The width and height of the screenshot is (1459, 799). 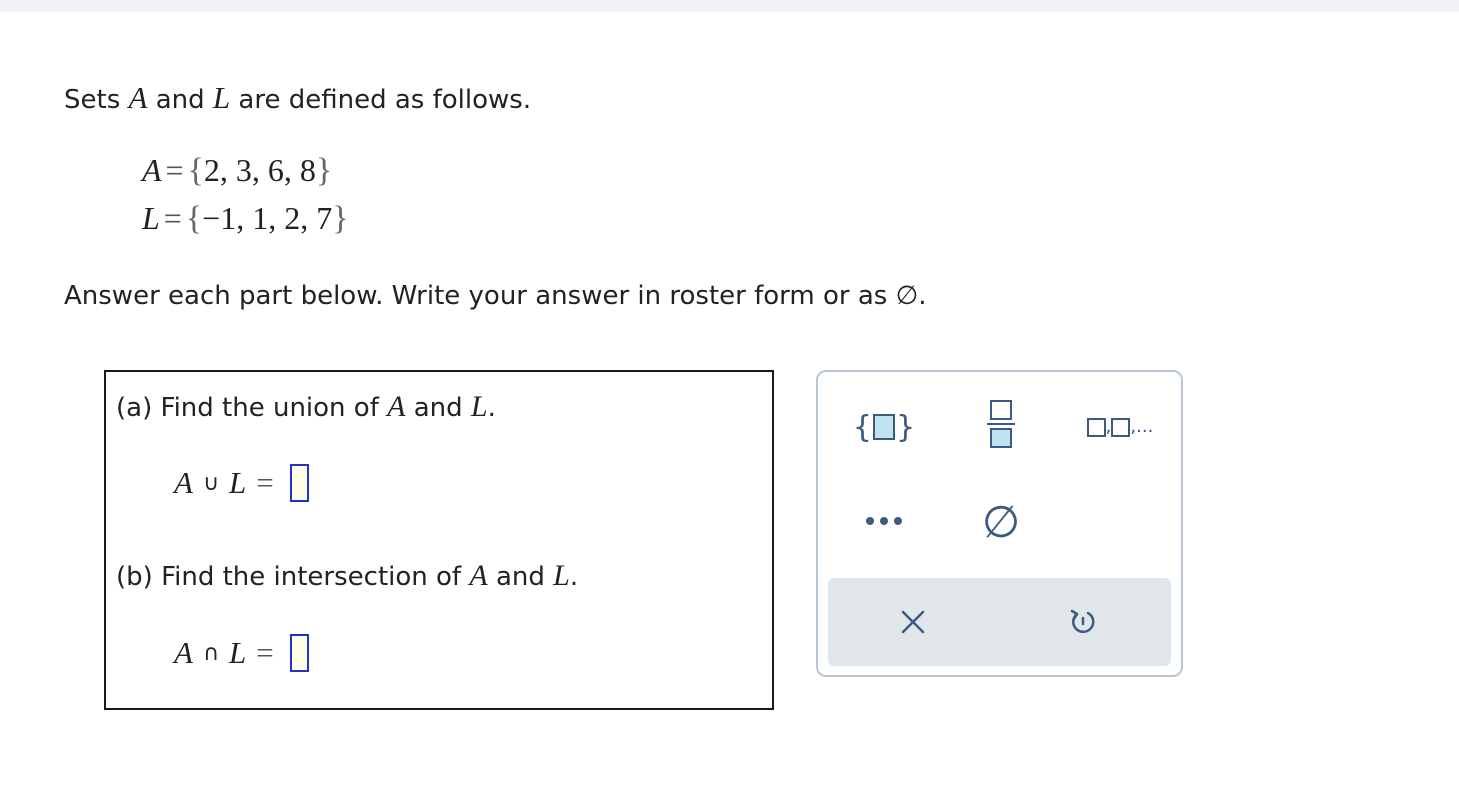 I want to click on empty-set-icon: ∅, so click(x=1001, y=522).